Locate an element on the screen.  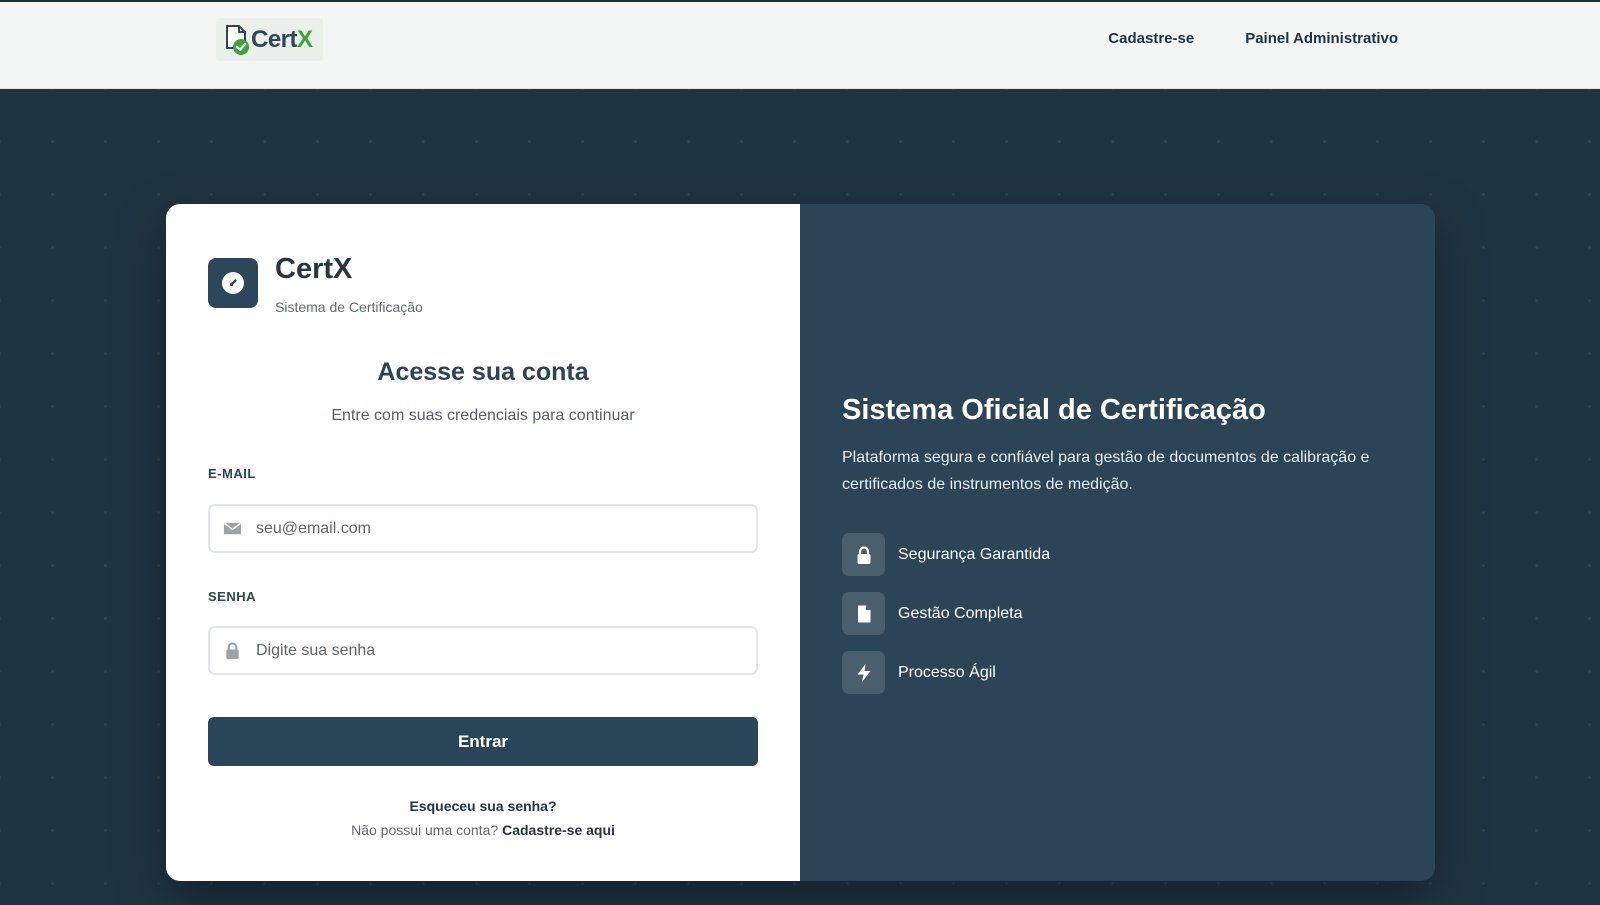
main-nav: Cadastre-se Painel Administrativo is located at coordinates (1253, 38).